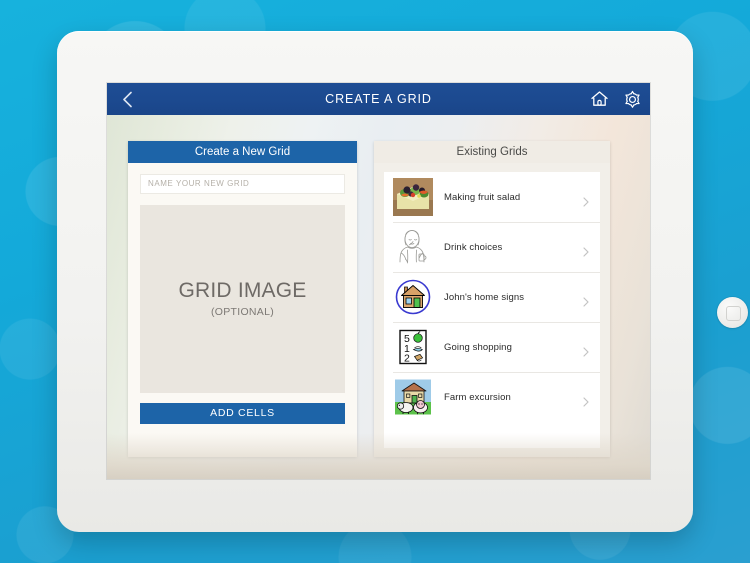 The height and width of the screenshot is (563, 750). I want to click on grid-name-input, so click(242, 183).